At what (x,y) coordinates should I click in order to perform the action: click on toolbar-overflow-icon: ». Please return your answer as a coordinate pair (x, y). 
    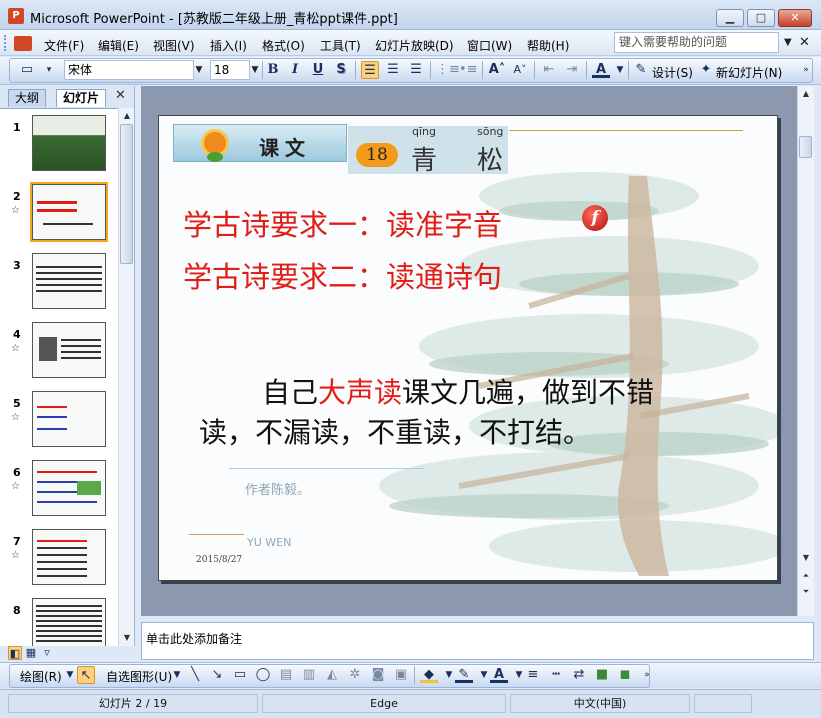
    Looking at the image, I should click on (806, 70).